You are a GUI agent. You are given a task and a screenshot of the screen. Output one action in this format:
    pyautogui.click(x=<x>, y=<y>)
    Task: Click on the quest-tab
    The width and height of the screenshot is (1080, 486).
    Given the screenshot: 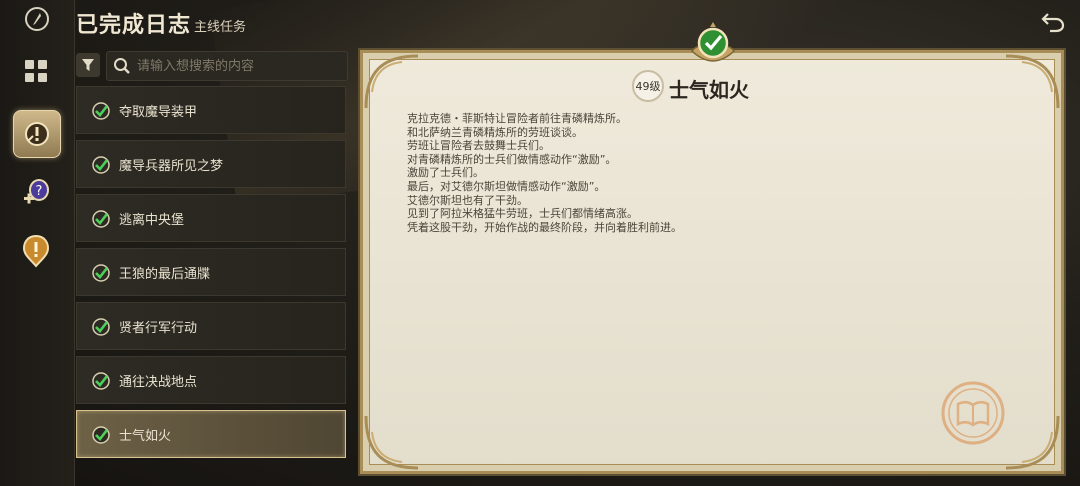 What is the action you would take?
    pyautogui.click(x=36, y=251)
    